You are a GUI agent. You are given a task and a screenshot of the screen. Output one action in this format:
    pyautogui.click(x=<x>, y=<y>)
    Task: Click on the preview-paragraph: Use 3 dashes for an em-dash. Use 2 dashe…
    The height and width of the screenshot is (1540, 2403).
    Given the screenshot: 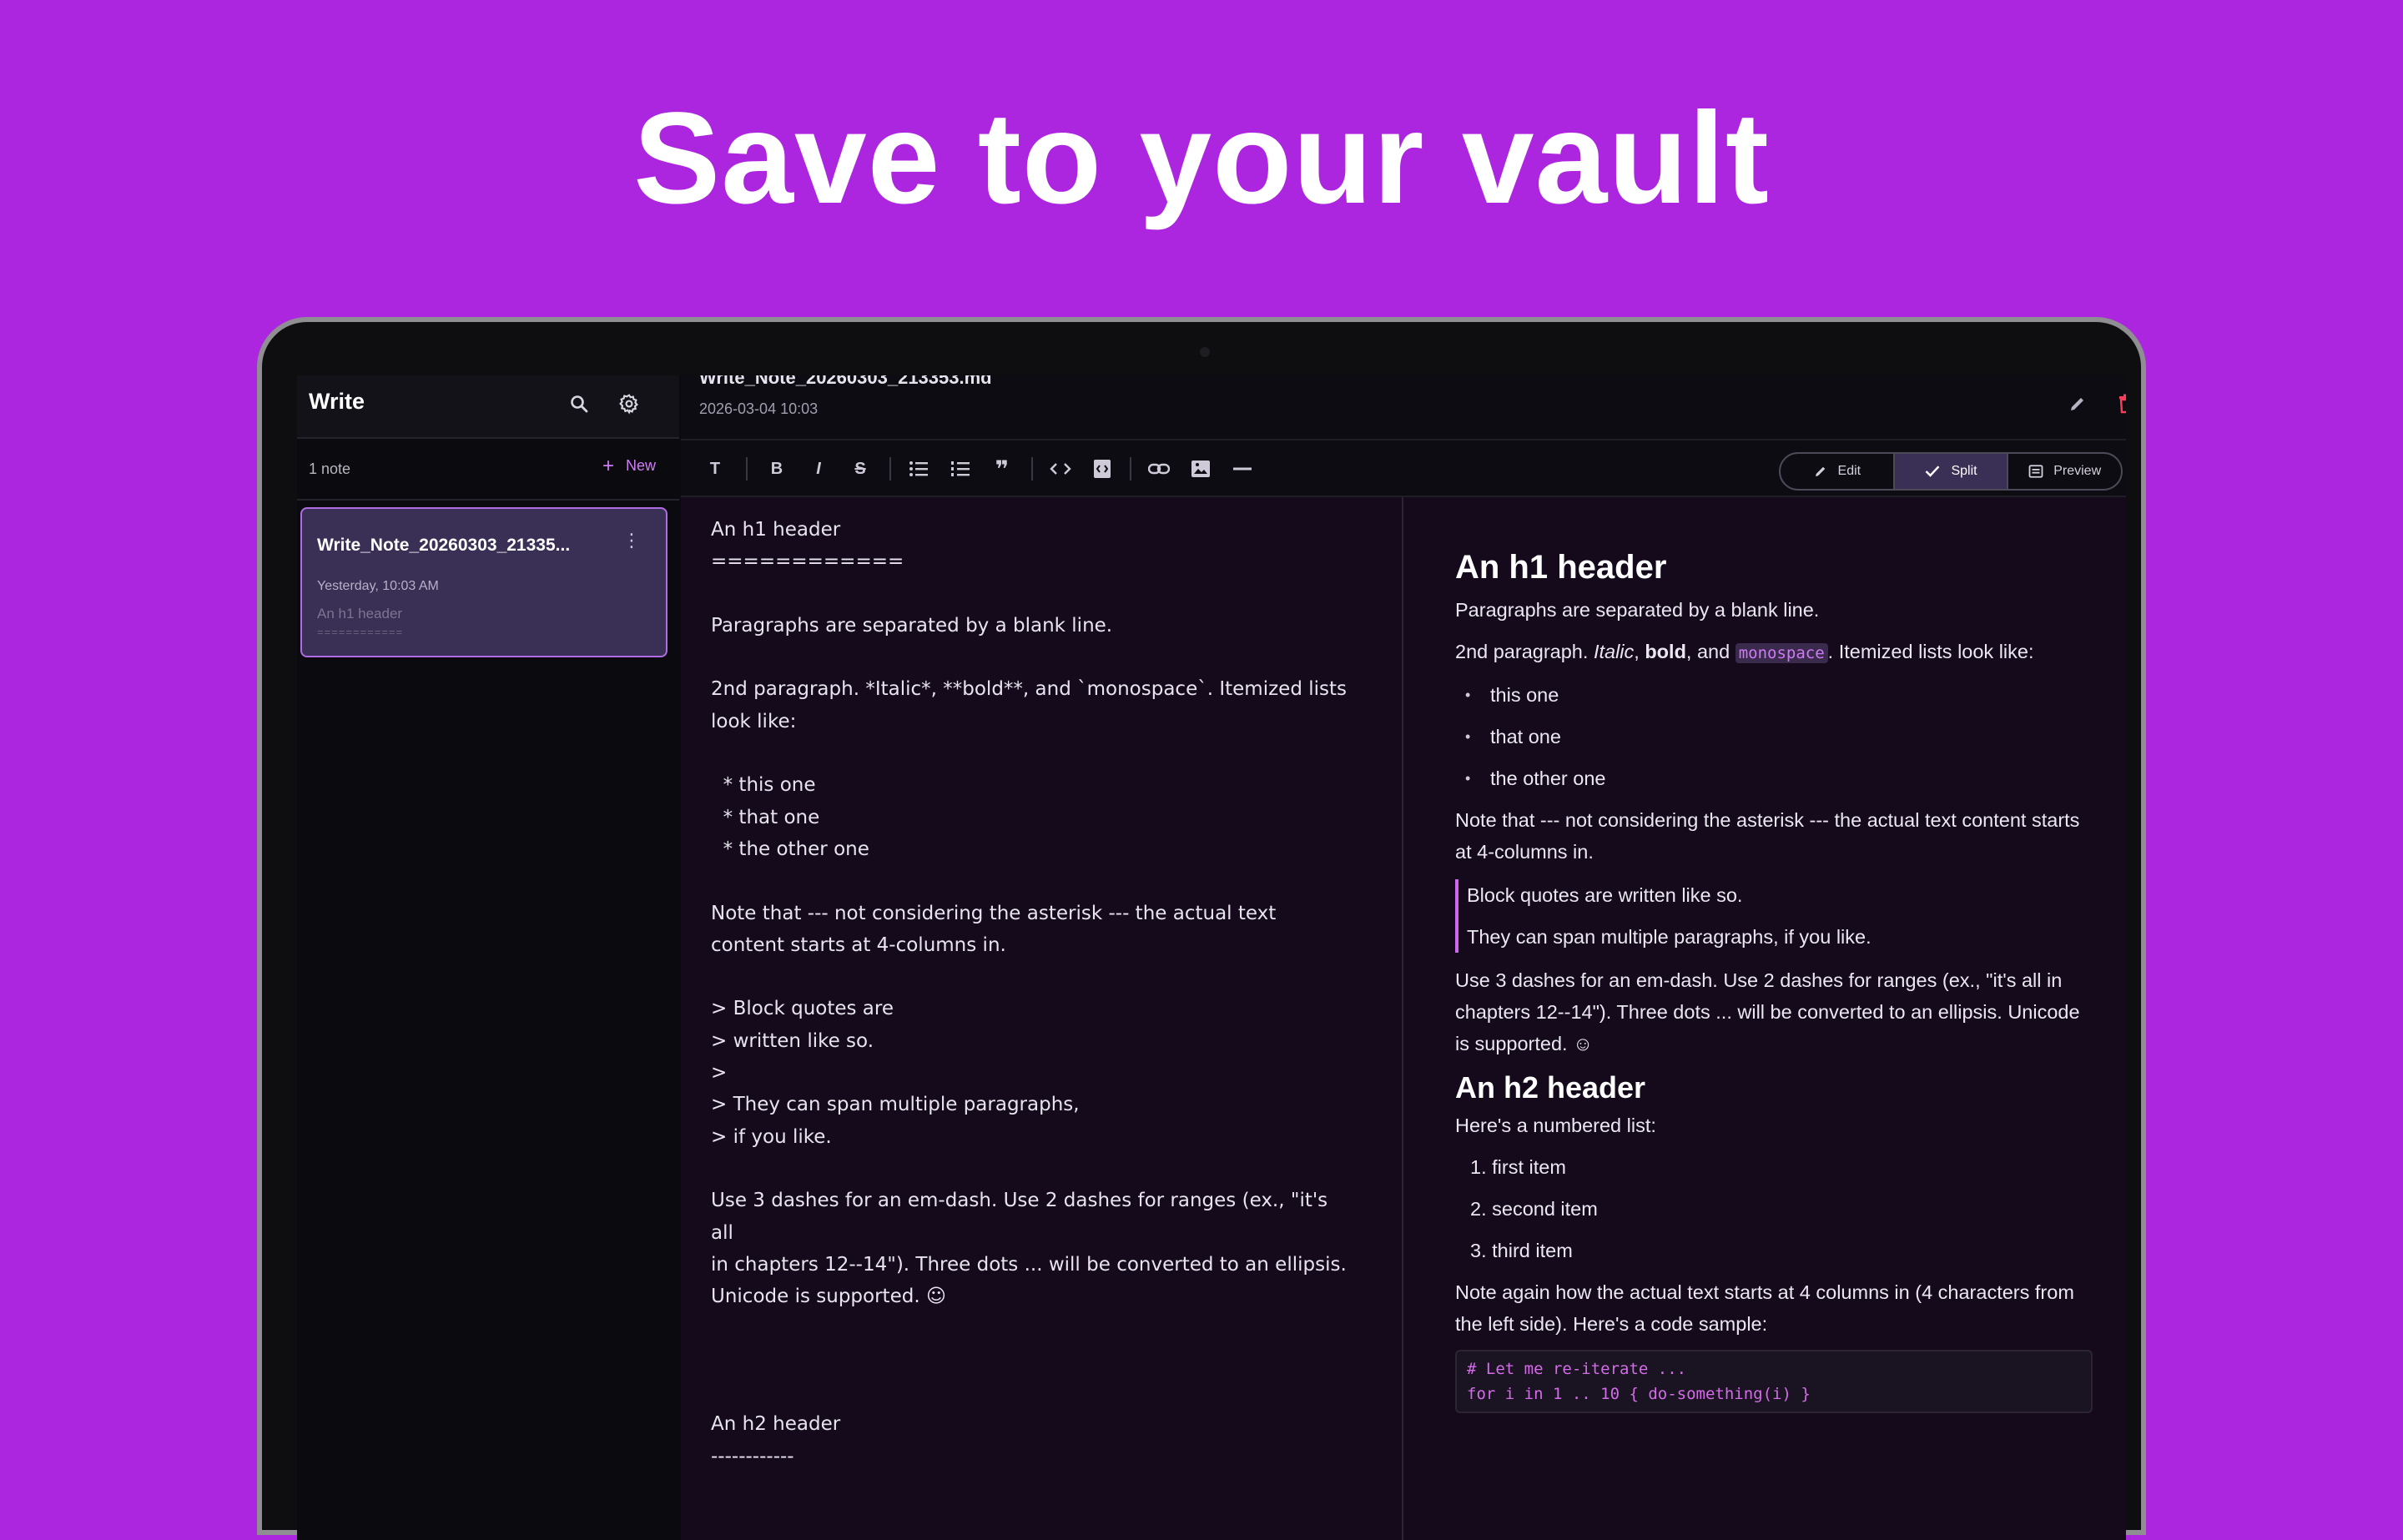 What is the action you would take?
    pyautogui.click(x=1767, y=1011)
    